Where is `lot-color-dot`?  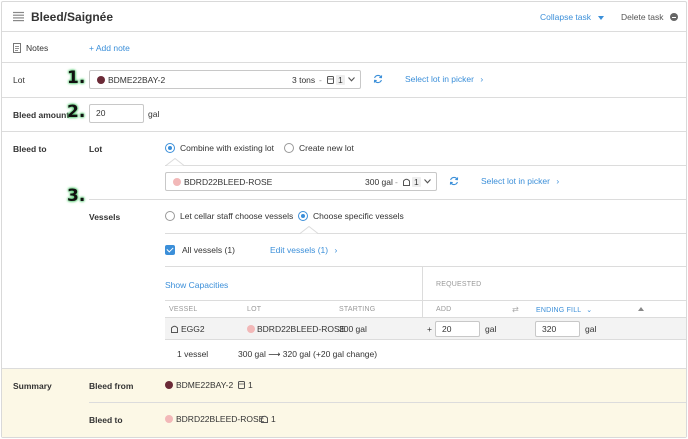
lot-color-dot is located at coordinates (101, 80).